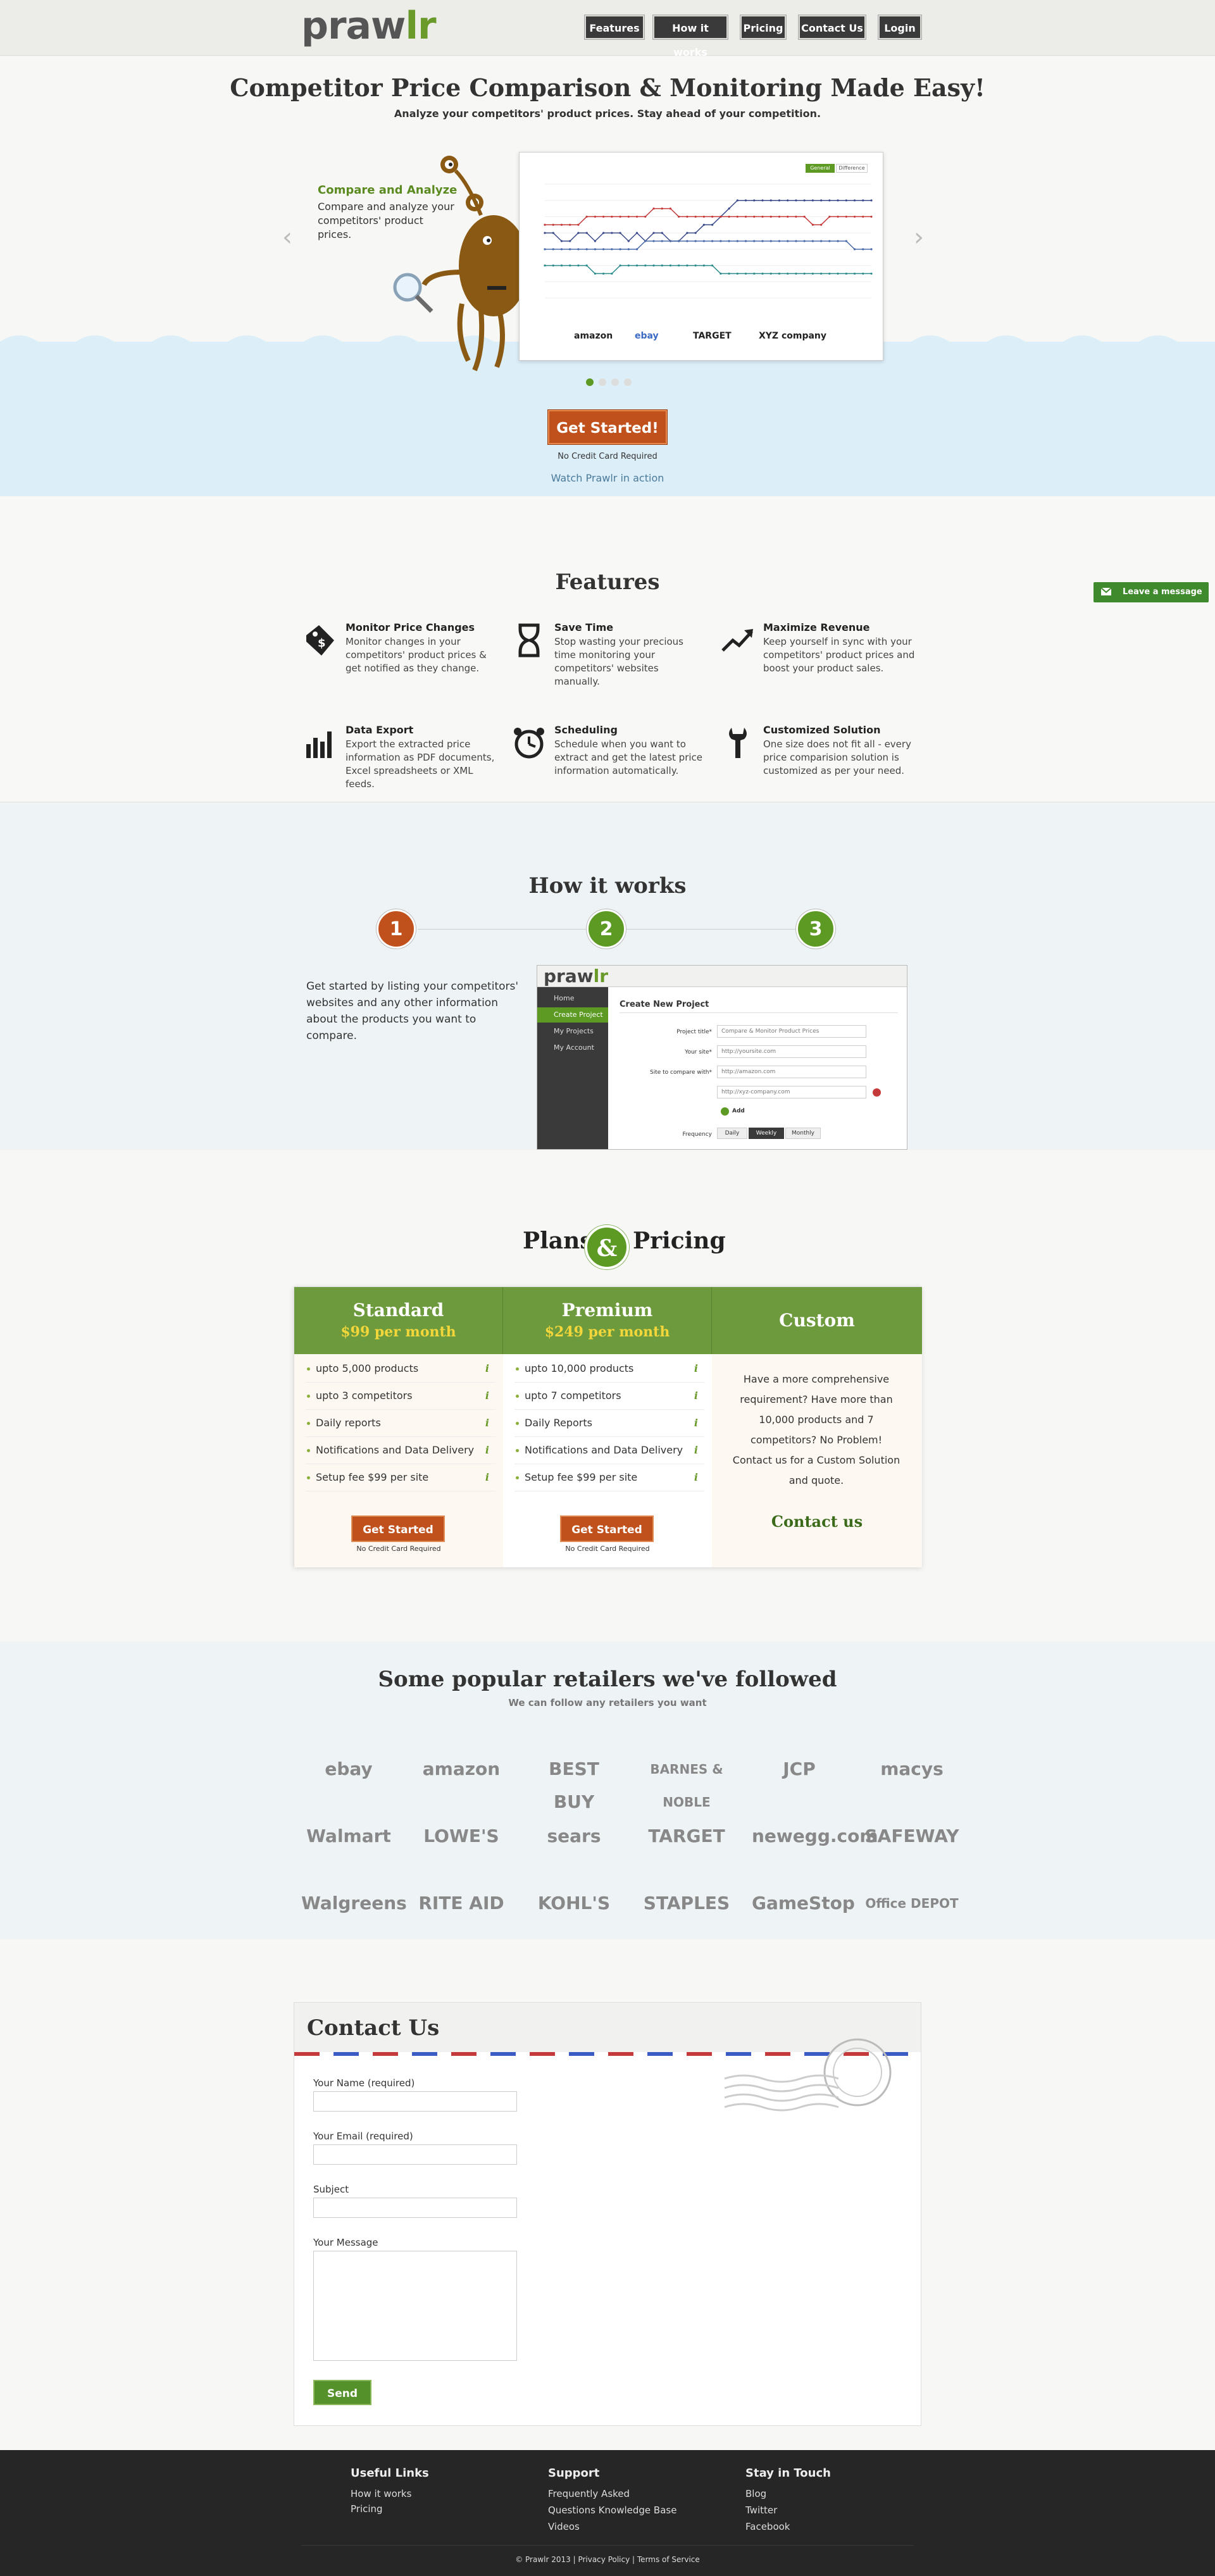  What do you see at coordinates (564, 2526) in the screenshot?
I see `footer-link-videos: Videos` at bounding box center [564, 2526].